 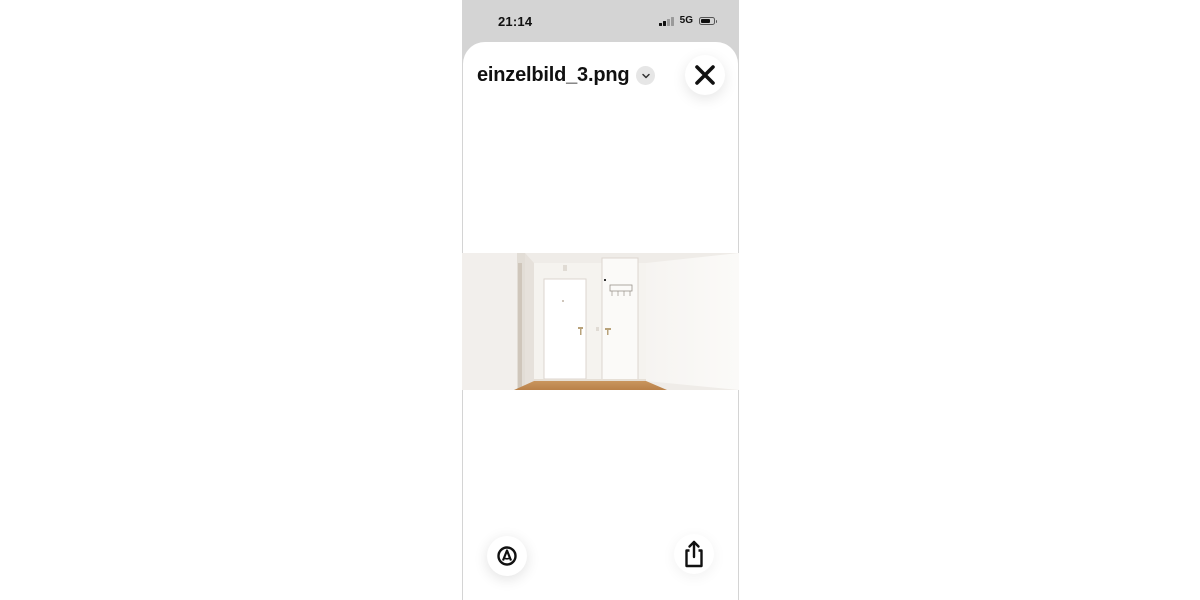 I want to click on close-icon, so click(x=705, y=75).